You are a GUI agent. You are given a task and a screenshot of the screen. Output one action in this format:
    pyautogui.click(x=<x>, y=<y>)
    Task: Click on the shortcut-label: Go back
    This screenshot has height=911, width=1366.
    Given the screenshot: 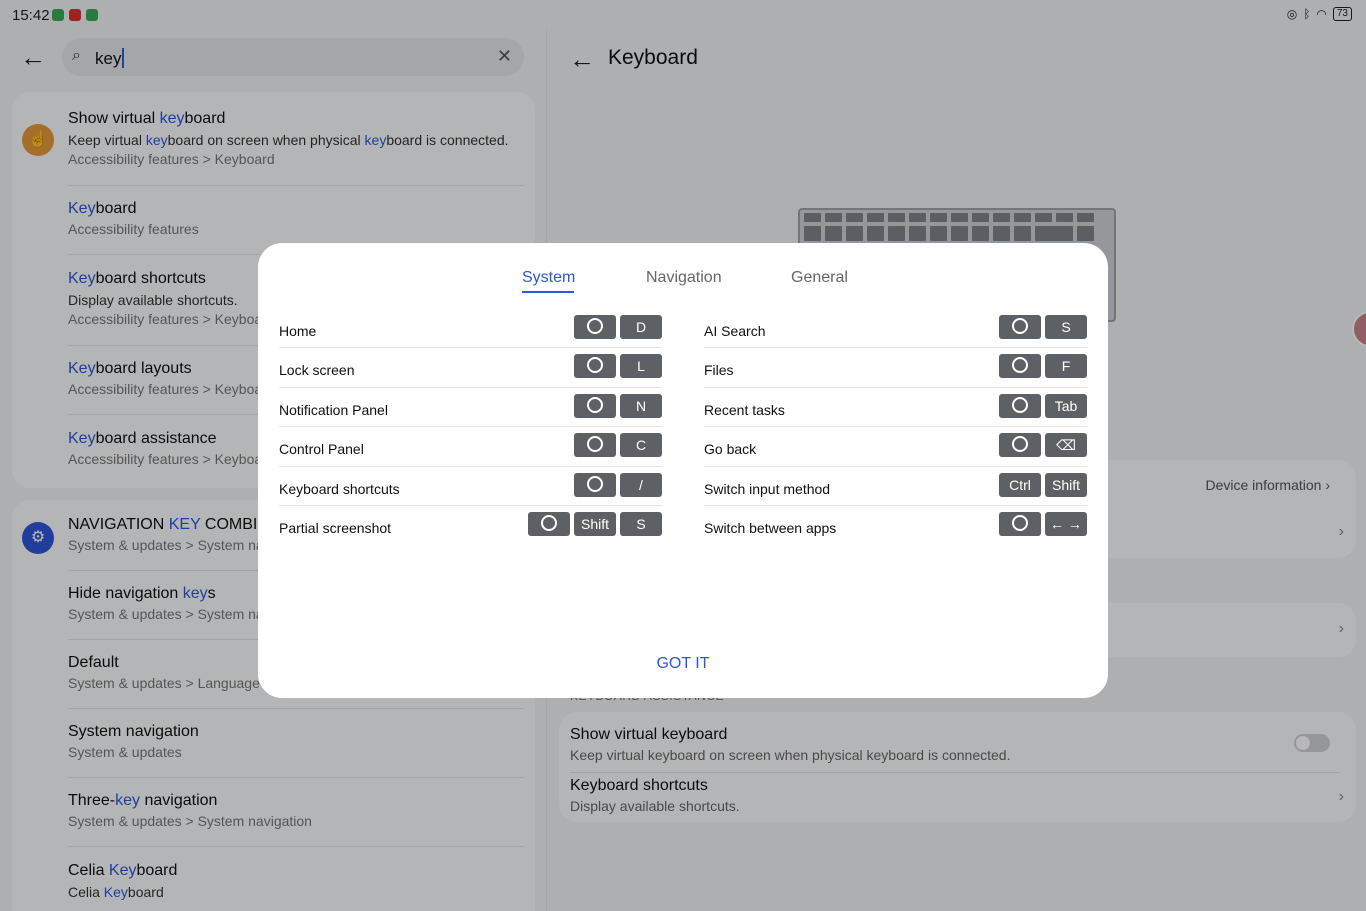 What is the action you would take?
    pyautogui.click(x=730, y=449)
    